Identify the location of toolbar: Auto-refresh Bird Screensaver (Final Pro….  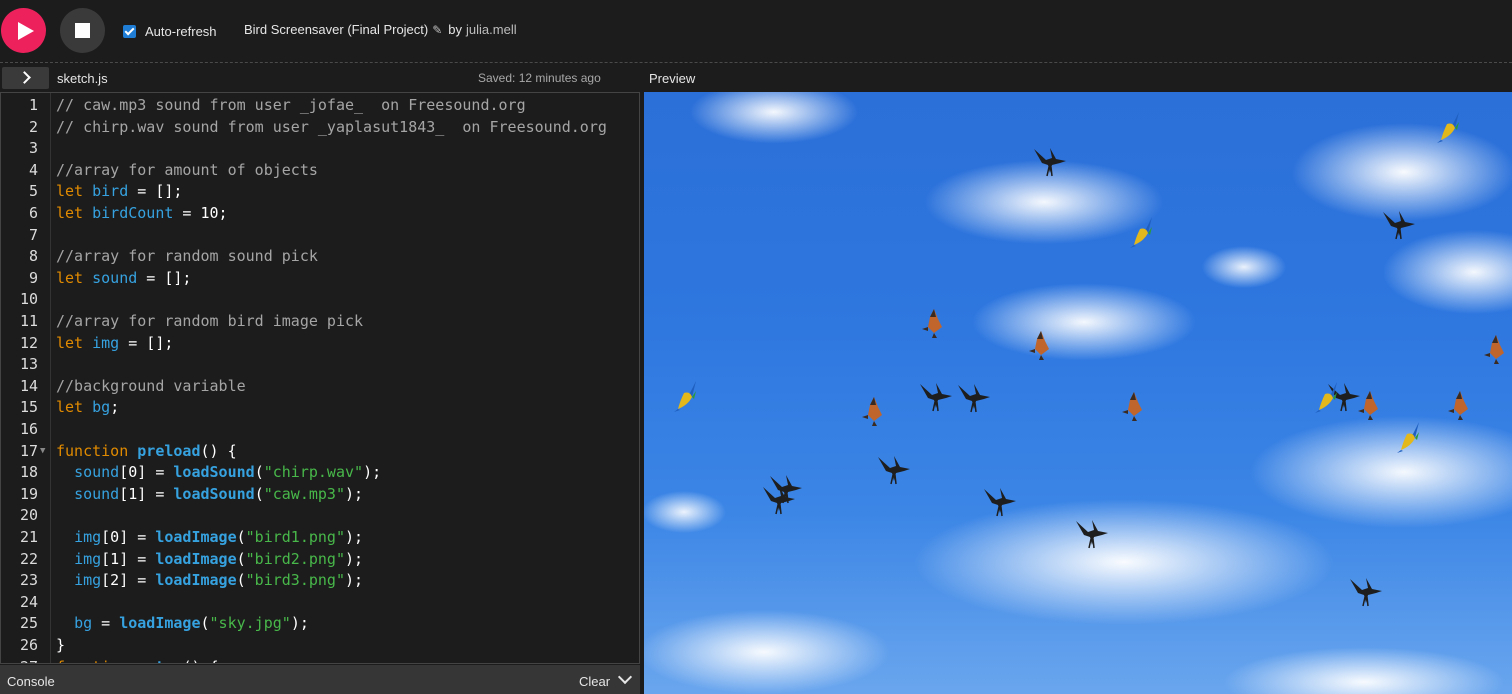
(756, 31).